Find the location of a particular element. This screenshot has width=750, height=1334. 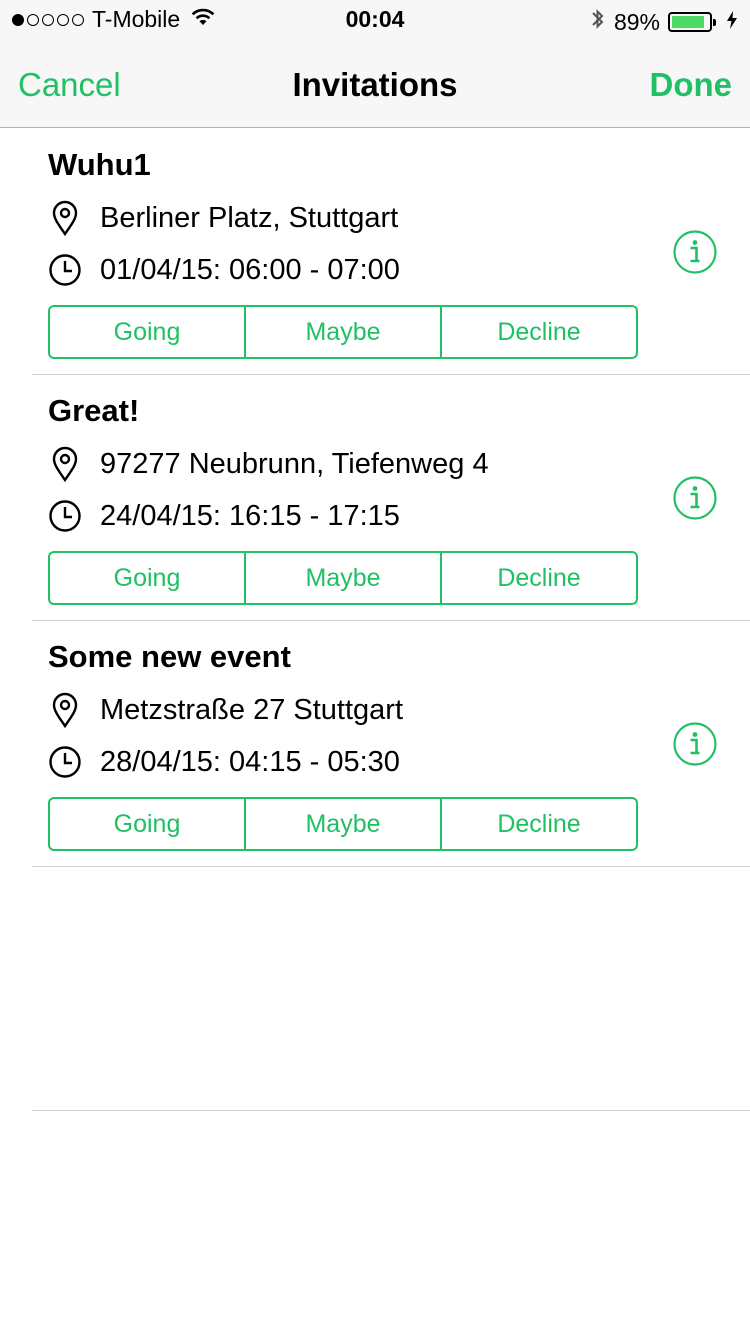

event-time: 28/04/15: 04:15 - 05:30 is located at coordinates (250, 761).